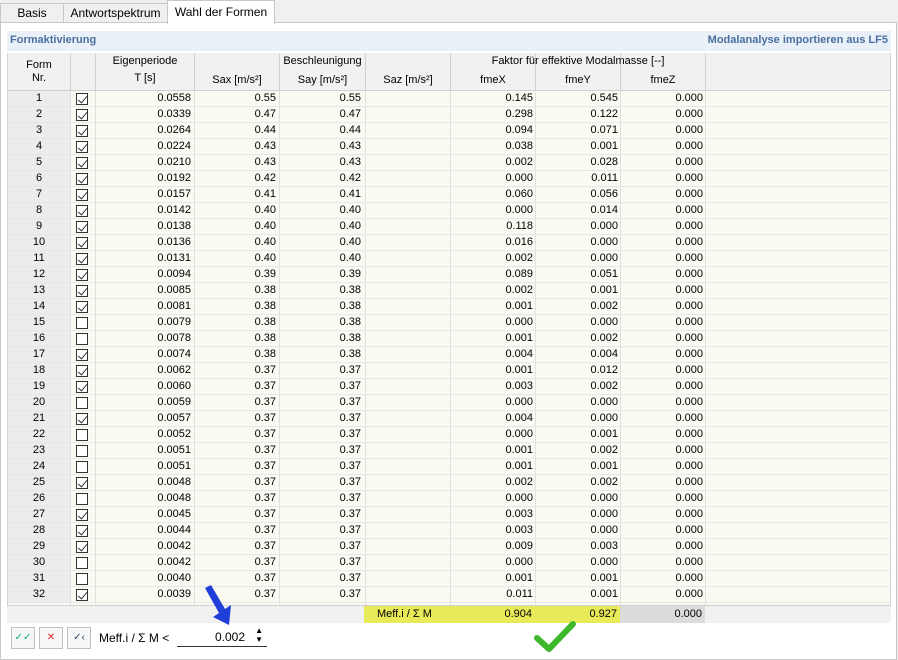 The image size is (898, 660). What do you see at coordinates (221, 12) in the screenshot?
I see `tab-wahl-der-formen: Wahl der Formen` at bounding box center [221, 12].